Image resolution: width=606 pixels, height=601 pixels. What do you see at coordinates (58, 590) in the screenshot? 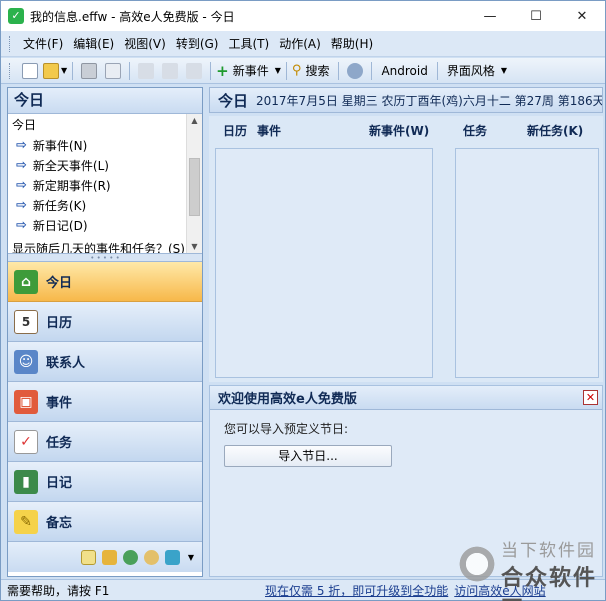
I see `status-help-text: 需要帮助，请按 F1` at bounding box center [58, 590].